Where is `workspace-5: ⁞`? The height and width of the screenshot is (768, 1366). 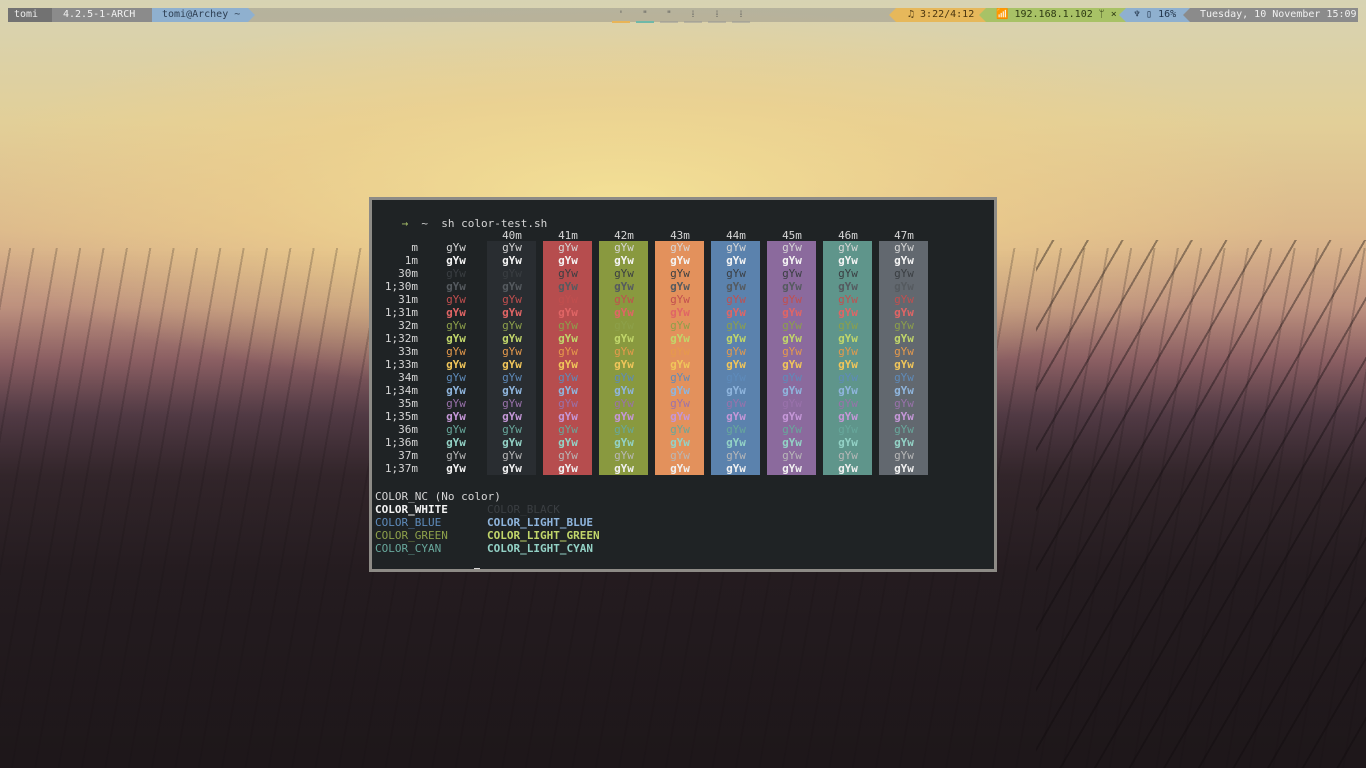
workspace-5: ⁞ is located at coordinates (717, 17).